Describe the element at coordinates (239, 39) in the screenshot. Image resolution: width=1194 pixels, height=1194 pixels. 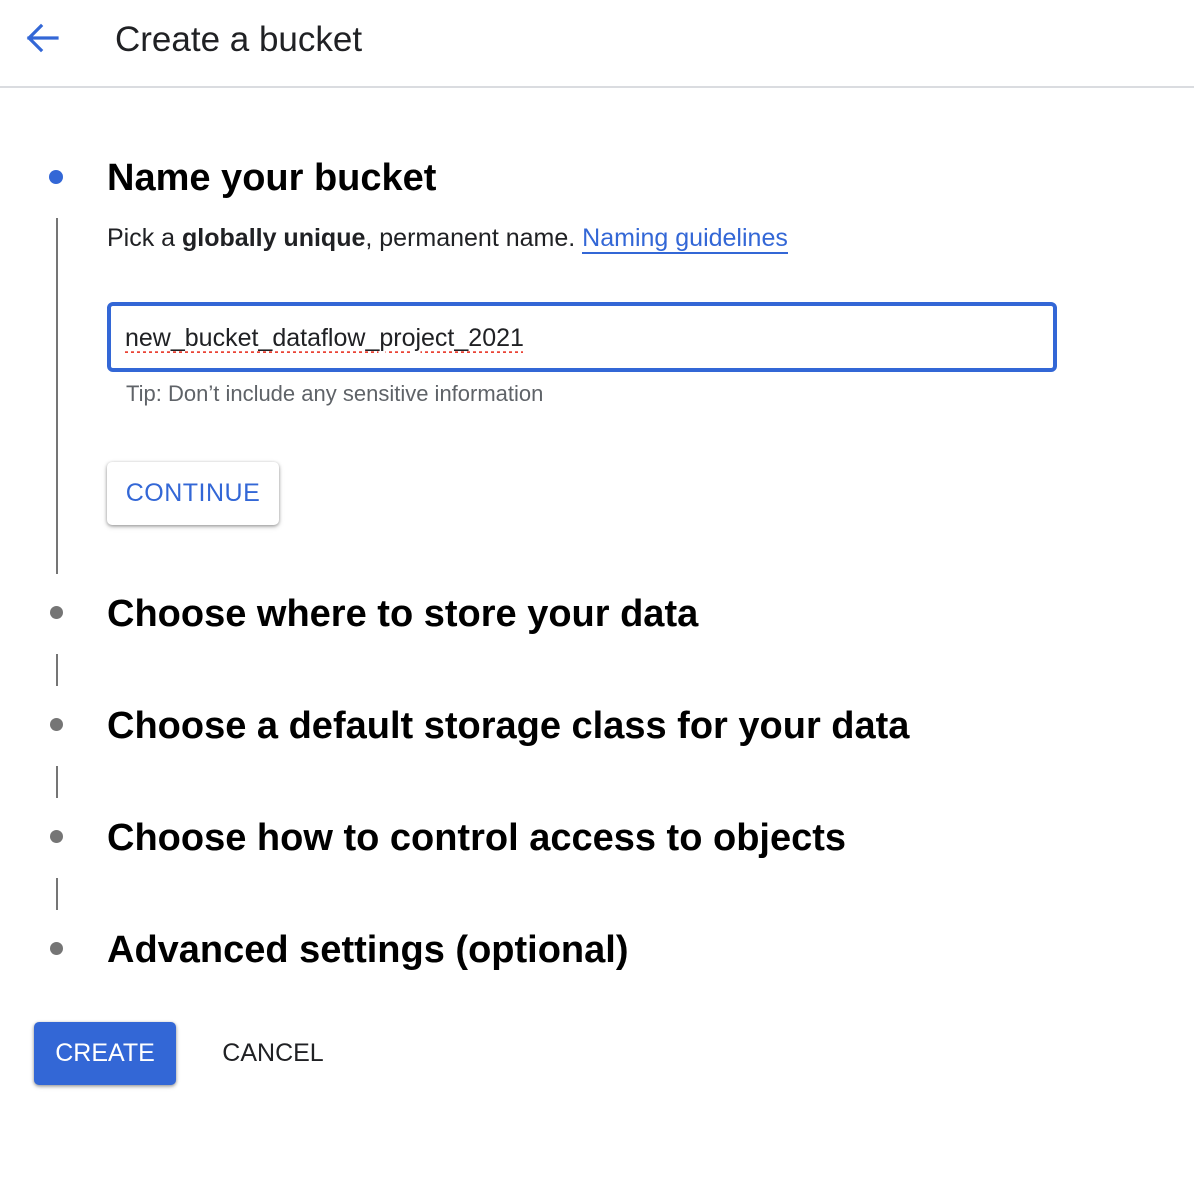
I see `page-title: Create a bucket` at that location.